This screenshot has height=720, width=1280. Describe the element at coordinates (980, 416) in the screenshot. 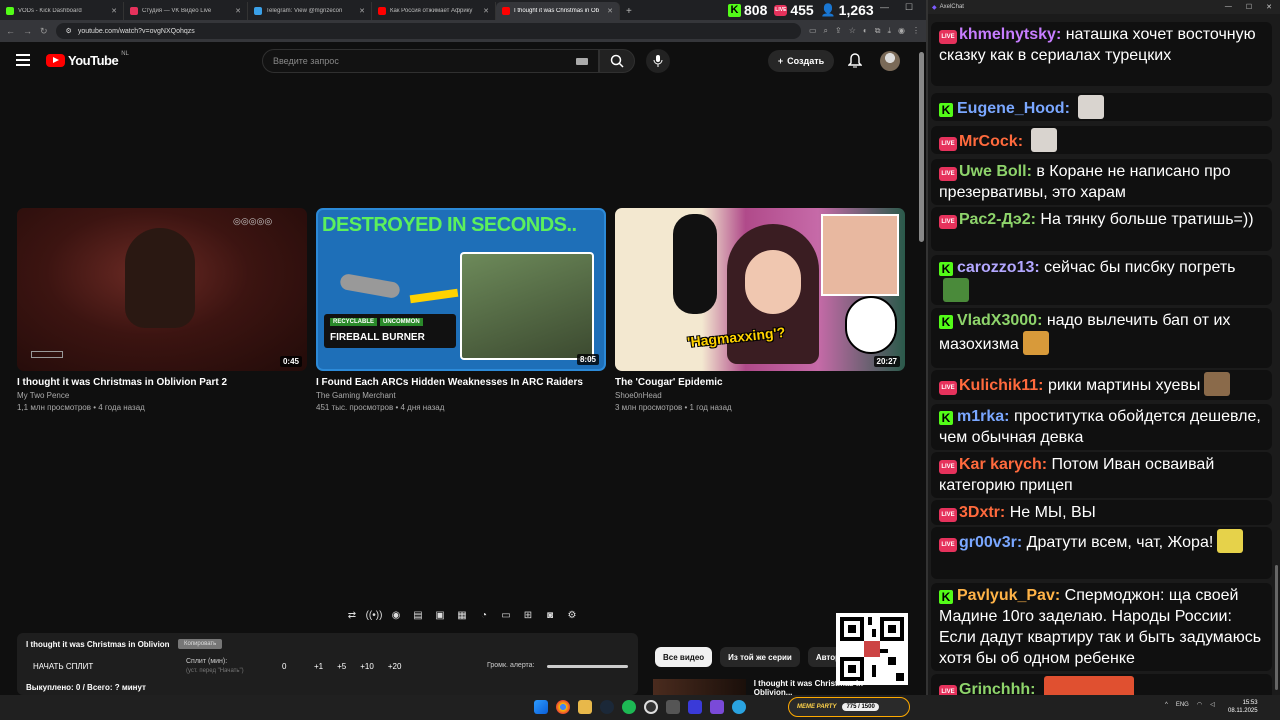

I see `chat-nick: m1rka` at that location.